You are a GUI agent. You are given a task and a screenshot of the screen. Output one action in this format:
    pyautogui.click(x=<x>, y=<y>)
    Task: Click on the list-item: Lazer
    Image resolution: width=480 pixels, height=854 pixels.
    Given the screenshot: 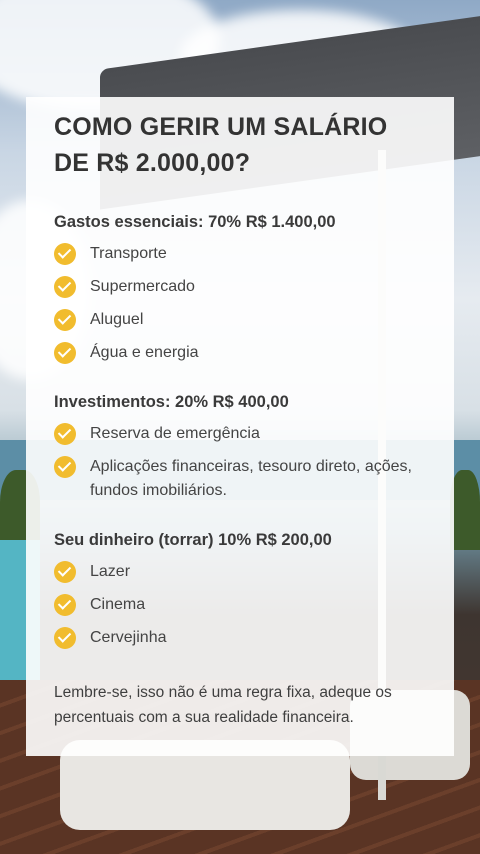 What is the action you would take?
    pyautogui.click(x=240, y=572)
    